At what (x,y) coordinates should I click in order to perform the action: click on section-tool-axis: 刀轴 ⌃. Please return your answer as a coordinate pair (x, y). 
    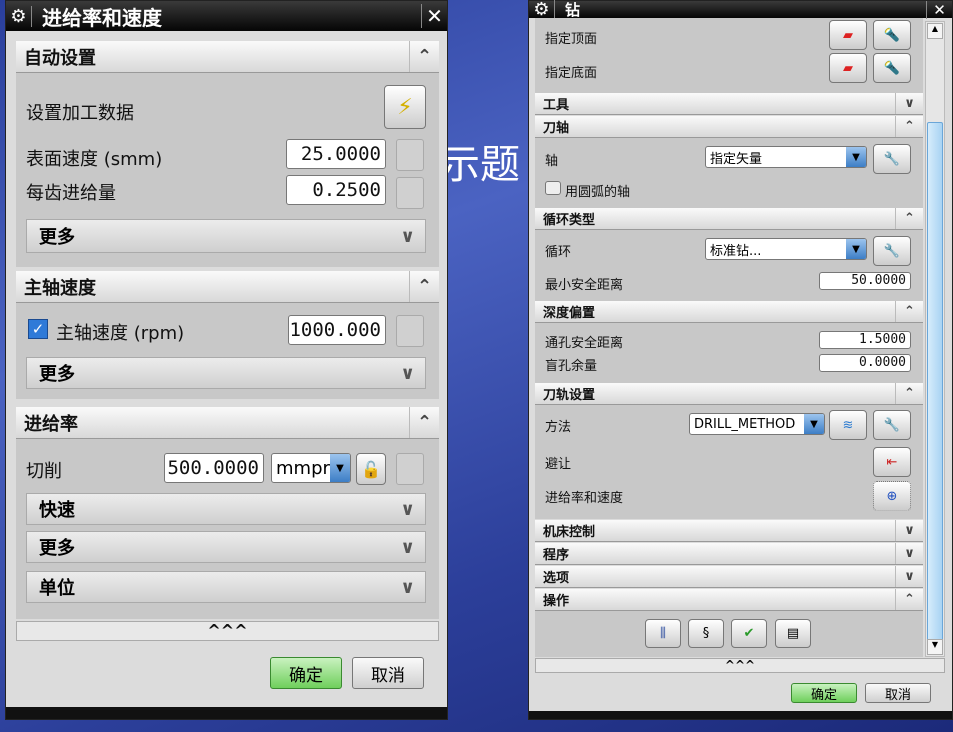
    Looking at the image, I should click on (729, 127).